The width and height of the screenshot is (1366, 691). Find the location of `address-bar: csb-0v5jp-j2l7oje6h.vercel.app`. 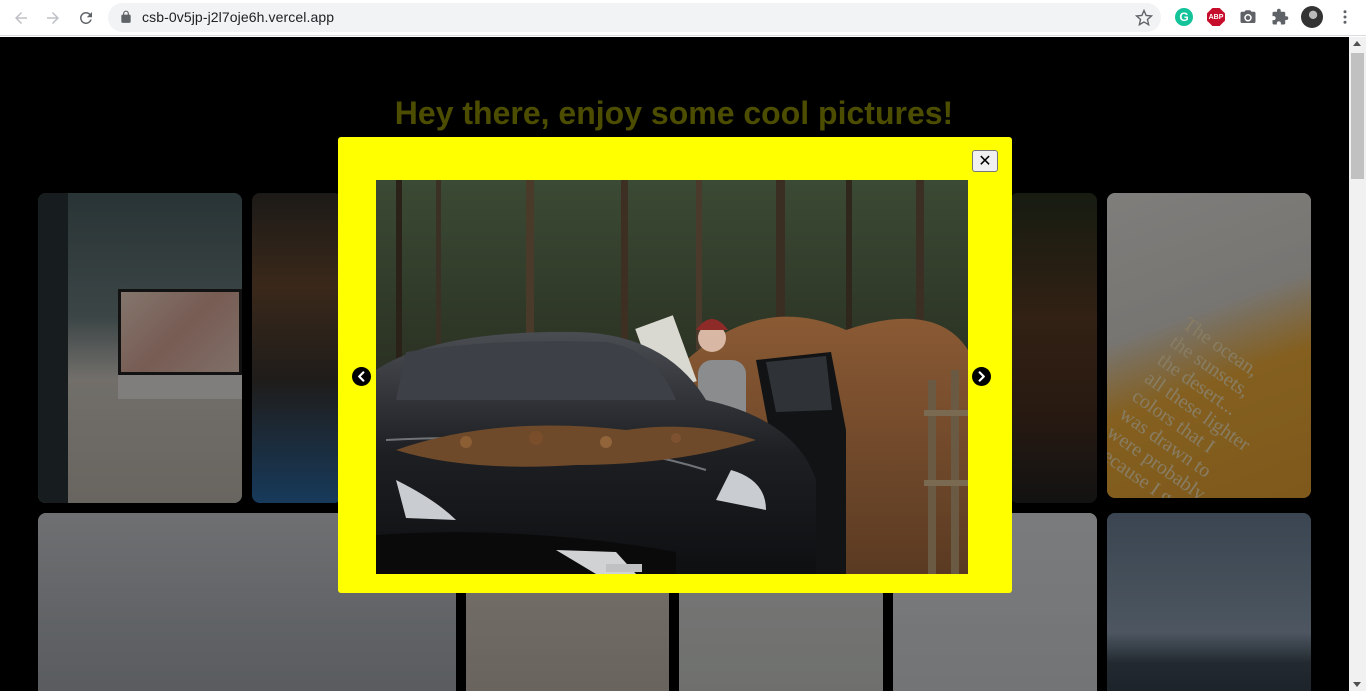

address-bar: csb-0v5jp-j2l7oje6h.vercel.app is located at coordinates (634, 17).